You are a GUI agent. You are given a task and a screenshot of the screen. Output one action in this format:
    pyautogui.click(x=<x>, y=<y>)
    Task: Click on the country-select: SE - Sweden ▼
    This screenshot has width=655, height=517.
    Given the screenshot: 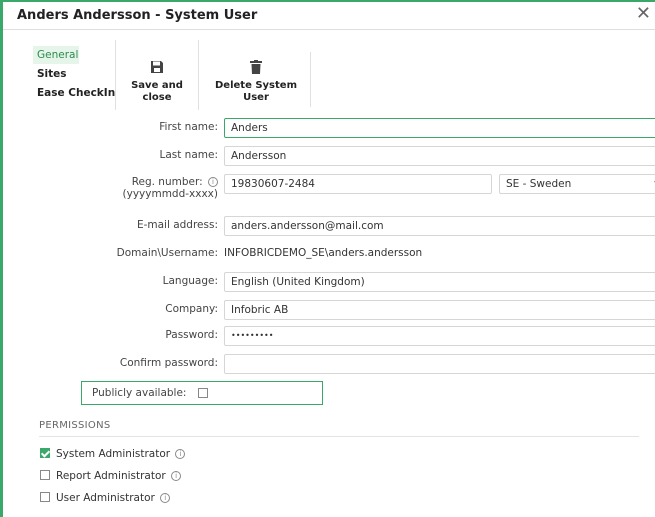 What is the action you would take?
    pyautogui.click(x=577, y=184)
    